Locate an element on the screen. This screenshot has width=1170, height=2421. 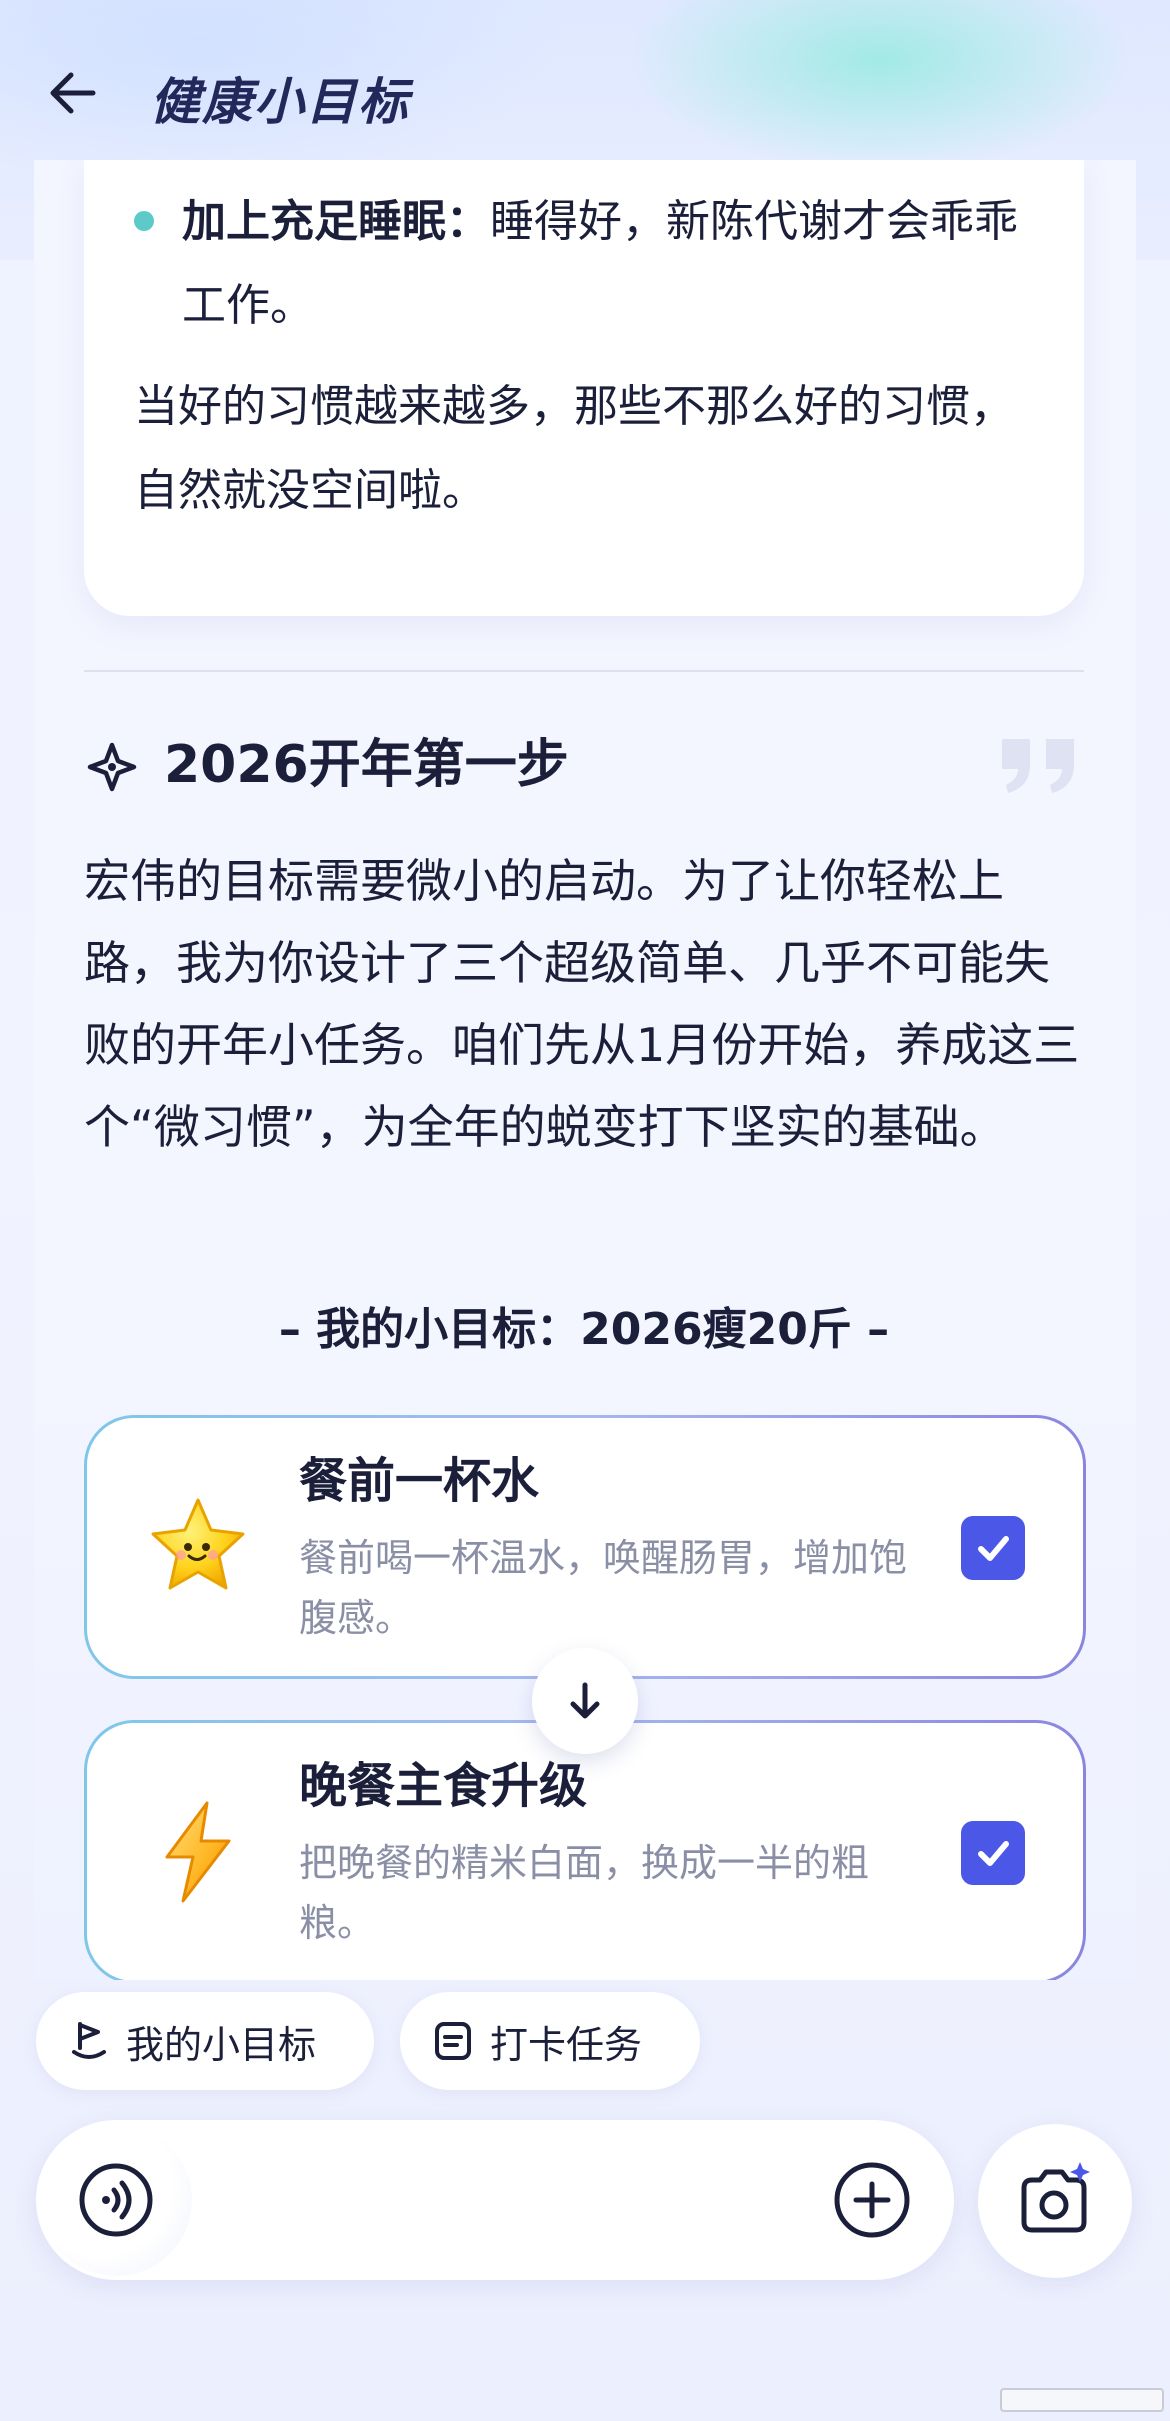
message-input-bar is located at coordinates (495, 2200).